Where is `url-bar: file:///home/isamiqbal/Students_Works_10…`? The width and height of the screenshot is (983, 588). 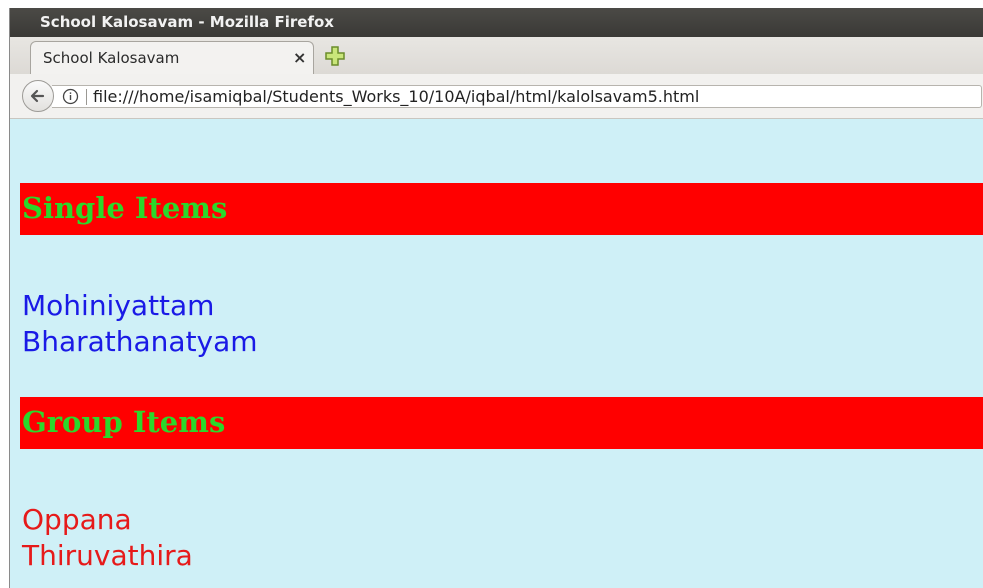
url-bar: file:///home/isamiqbal/Students_Works_10… is located at coordinates (517, 96).